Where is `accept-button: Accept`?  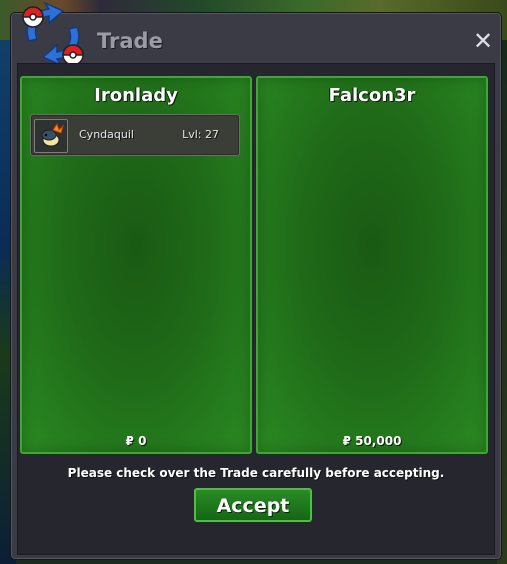
accept-button: Accept is located at coordinates (253, 505).